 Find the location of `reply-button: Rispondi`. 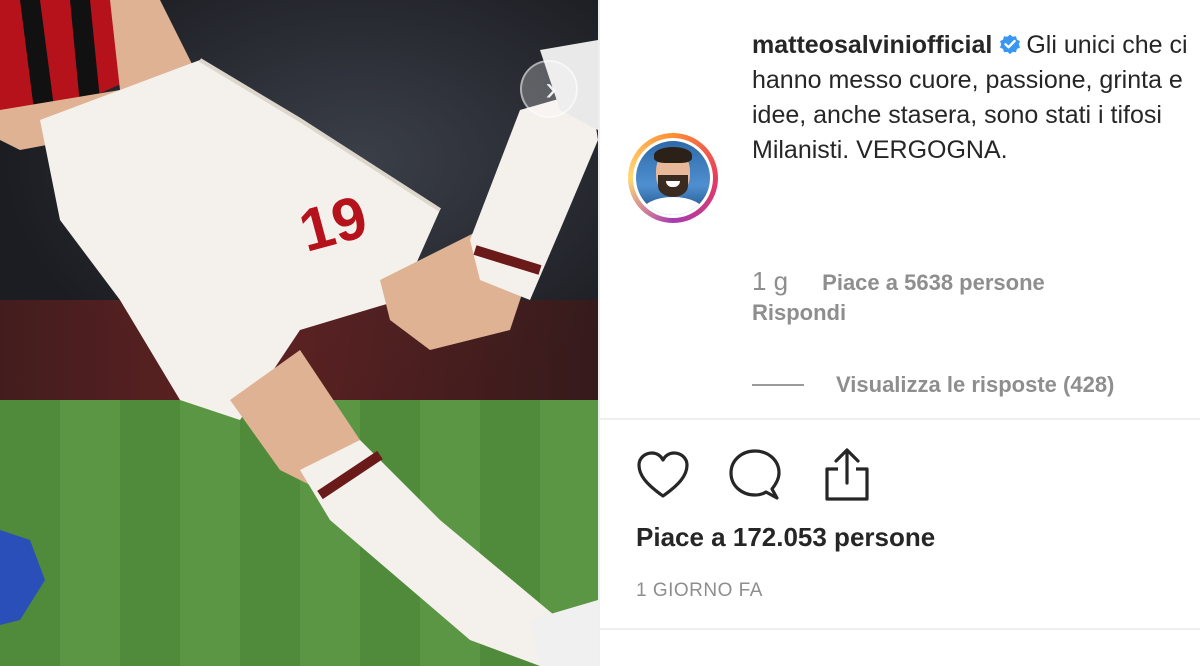

reply-button: Rispondi is located at coordinates (799, 313).